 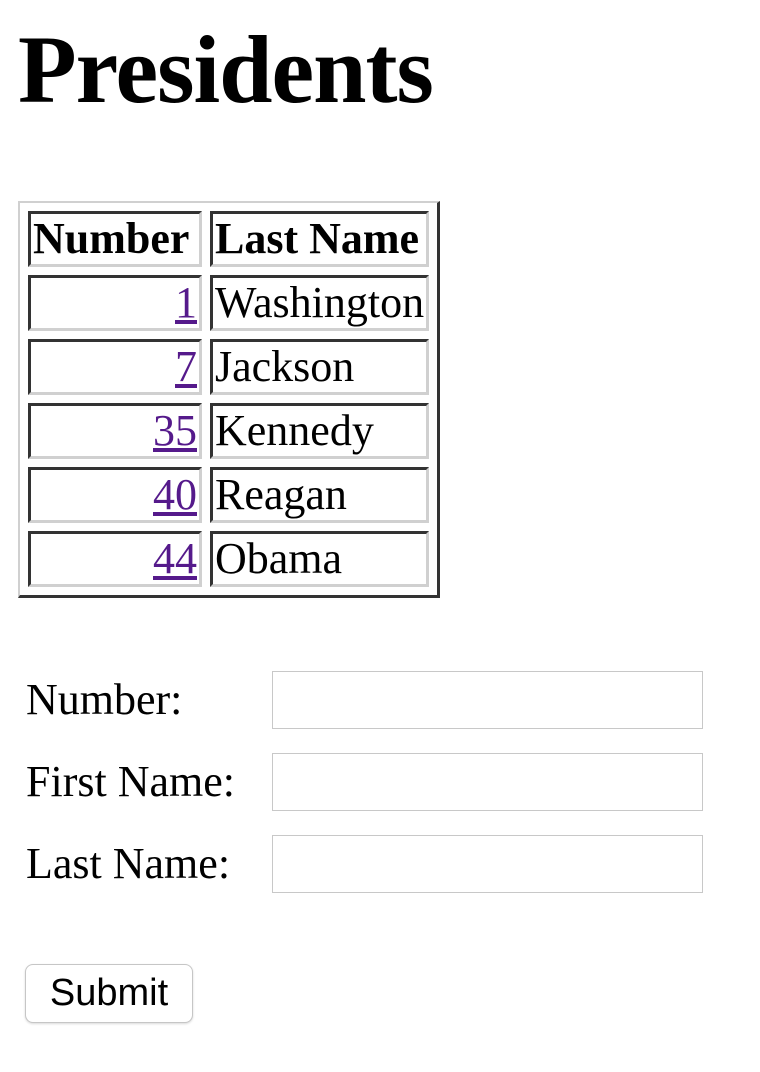 What do you see at coordinates (320, 559) in the screenshot?
I see `last-name-cell: Obama` at bounding box center [320, 559].